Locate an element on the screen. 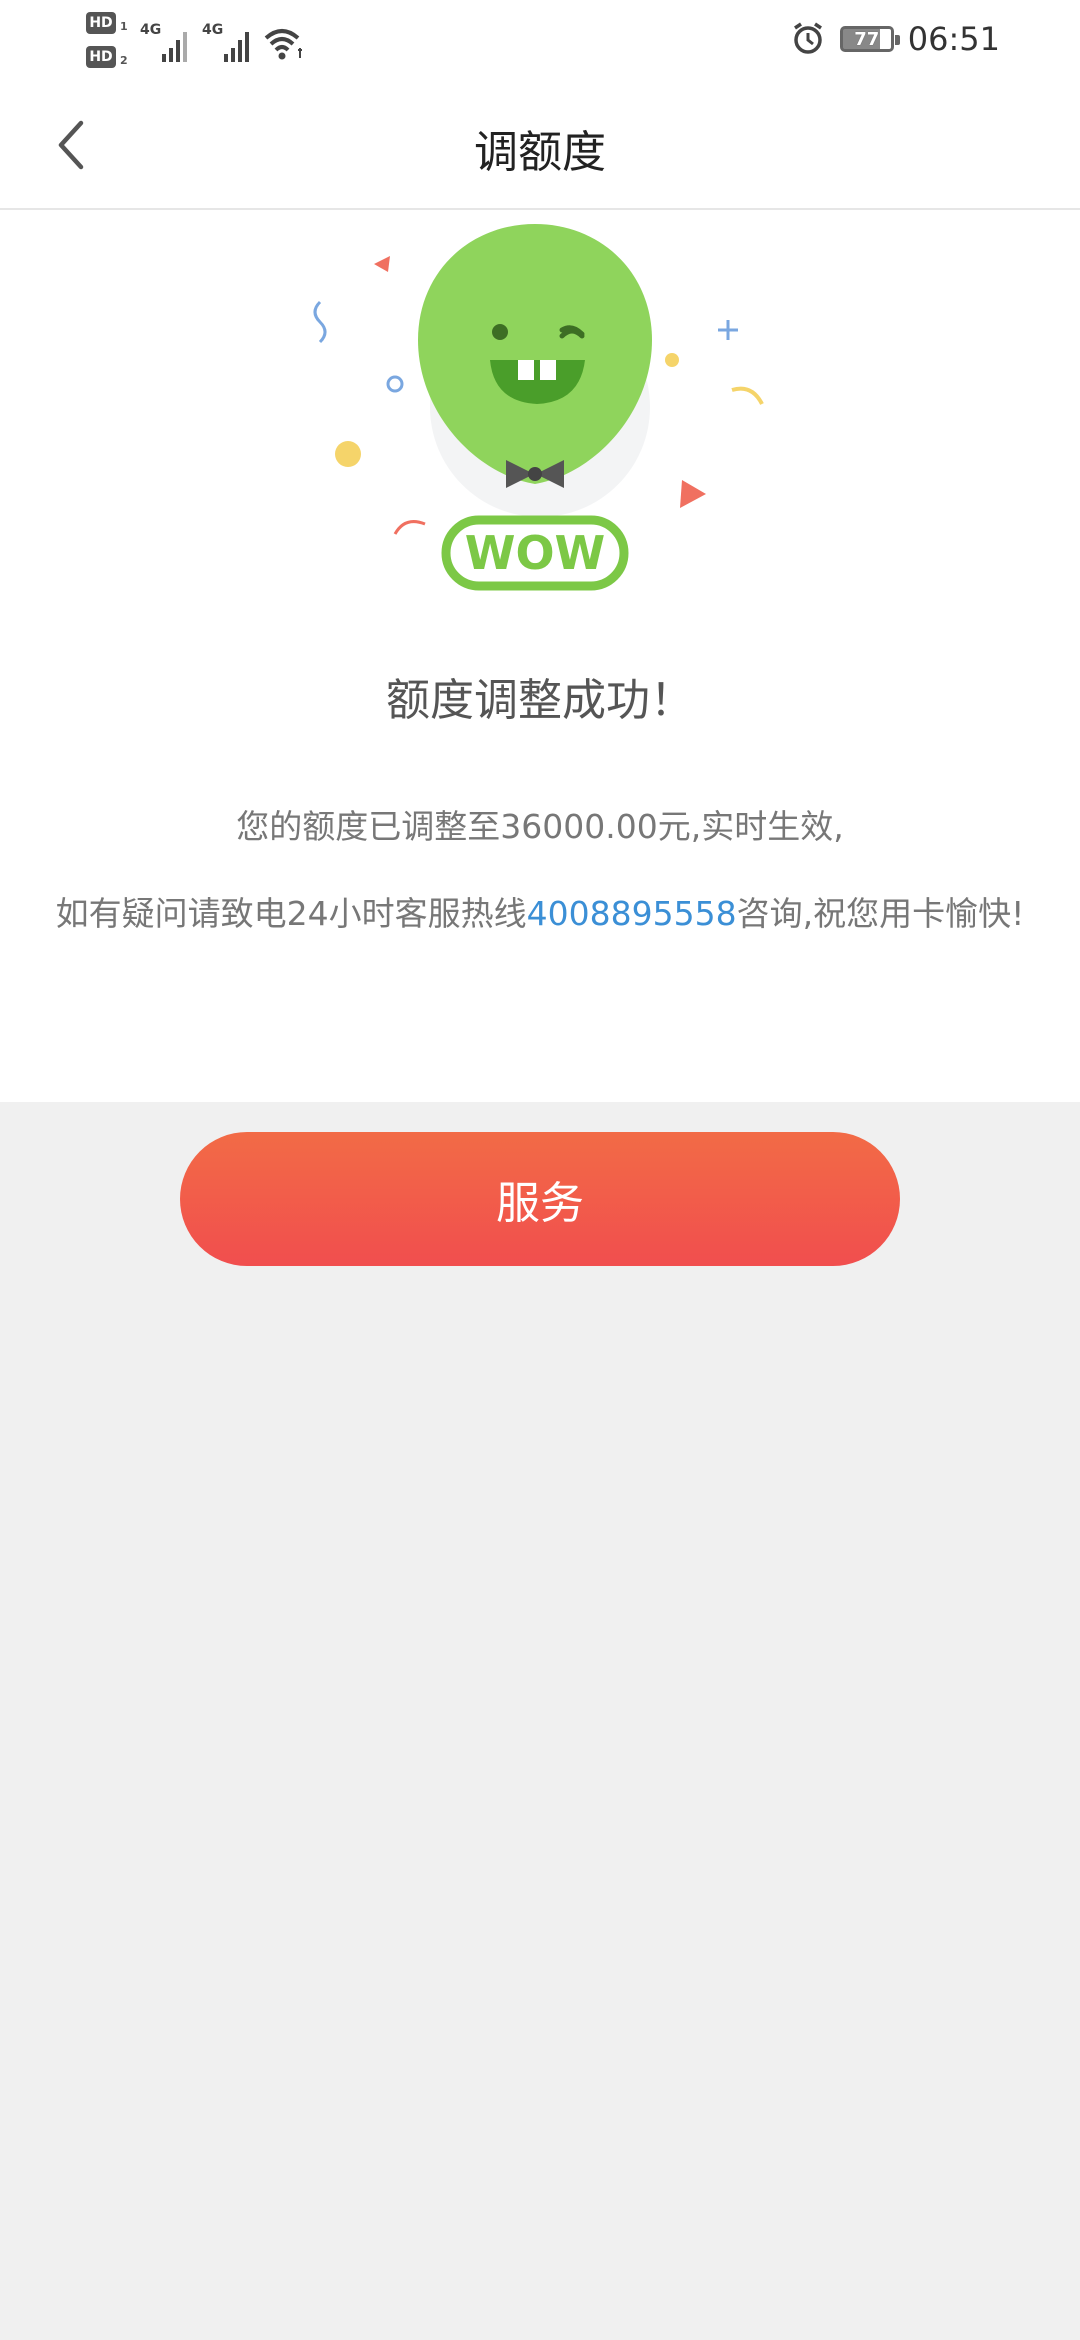 Image resolution: width=1080 pixels, height=2340 pixels. hd2-sub: 2 is located at coordinates (124, 60).